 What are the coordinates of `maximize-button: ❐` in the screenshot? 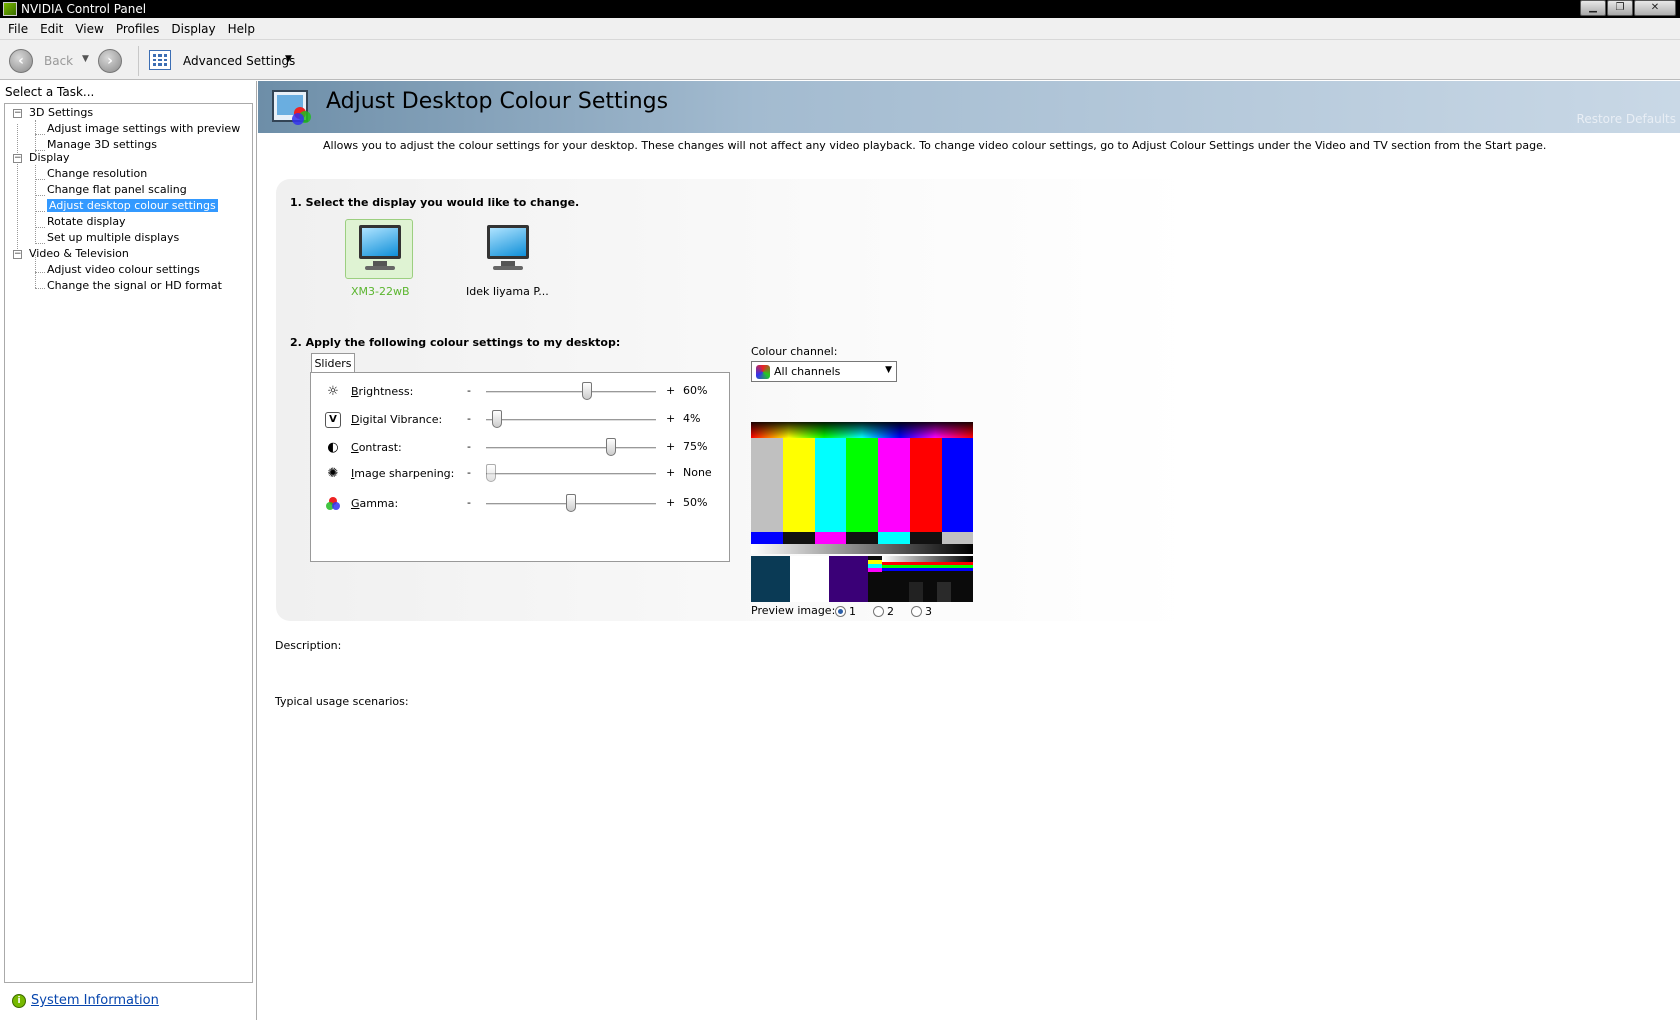 It's located at (1620, 8).